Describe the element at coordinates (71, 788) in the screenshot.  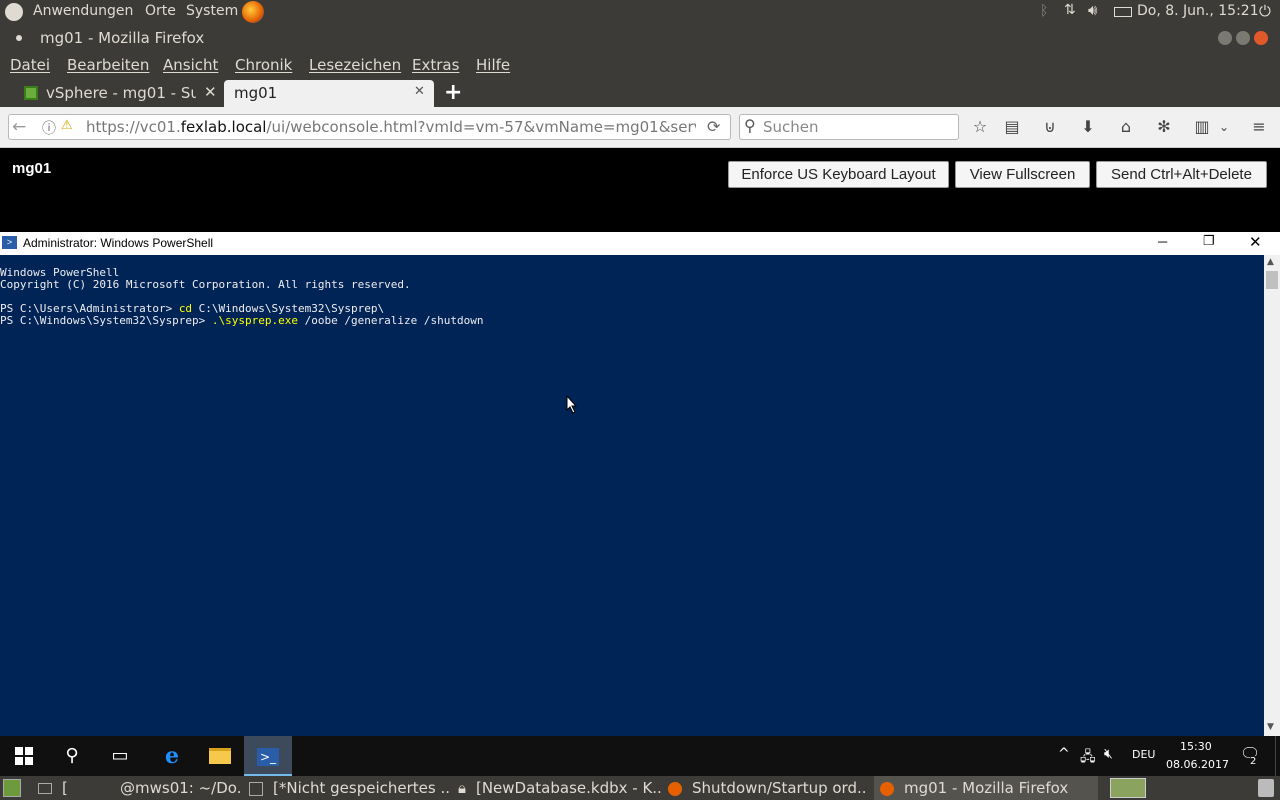
I see `task-terminal-small: [` at that location.